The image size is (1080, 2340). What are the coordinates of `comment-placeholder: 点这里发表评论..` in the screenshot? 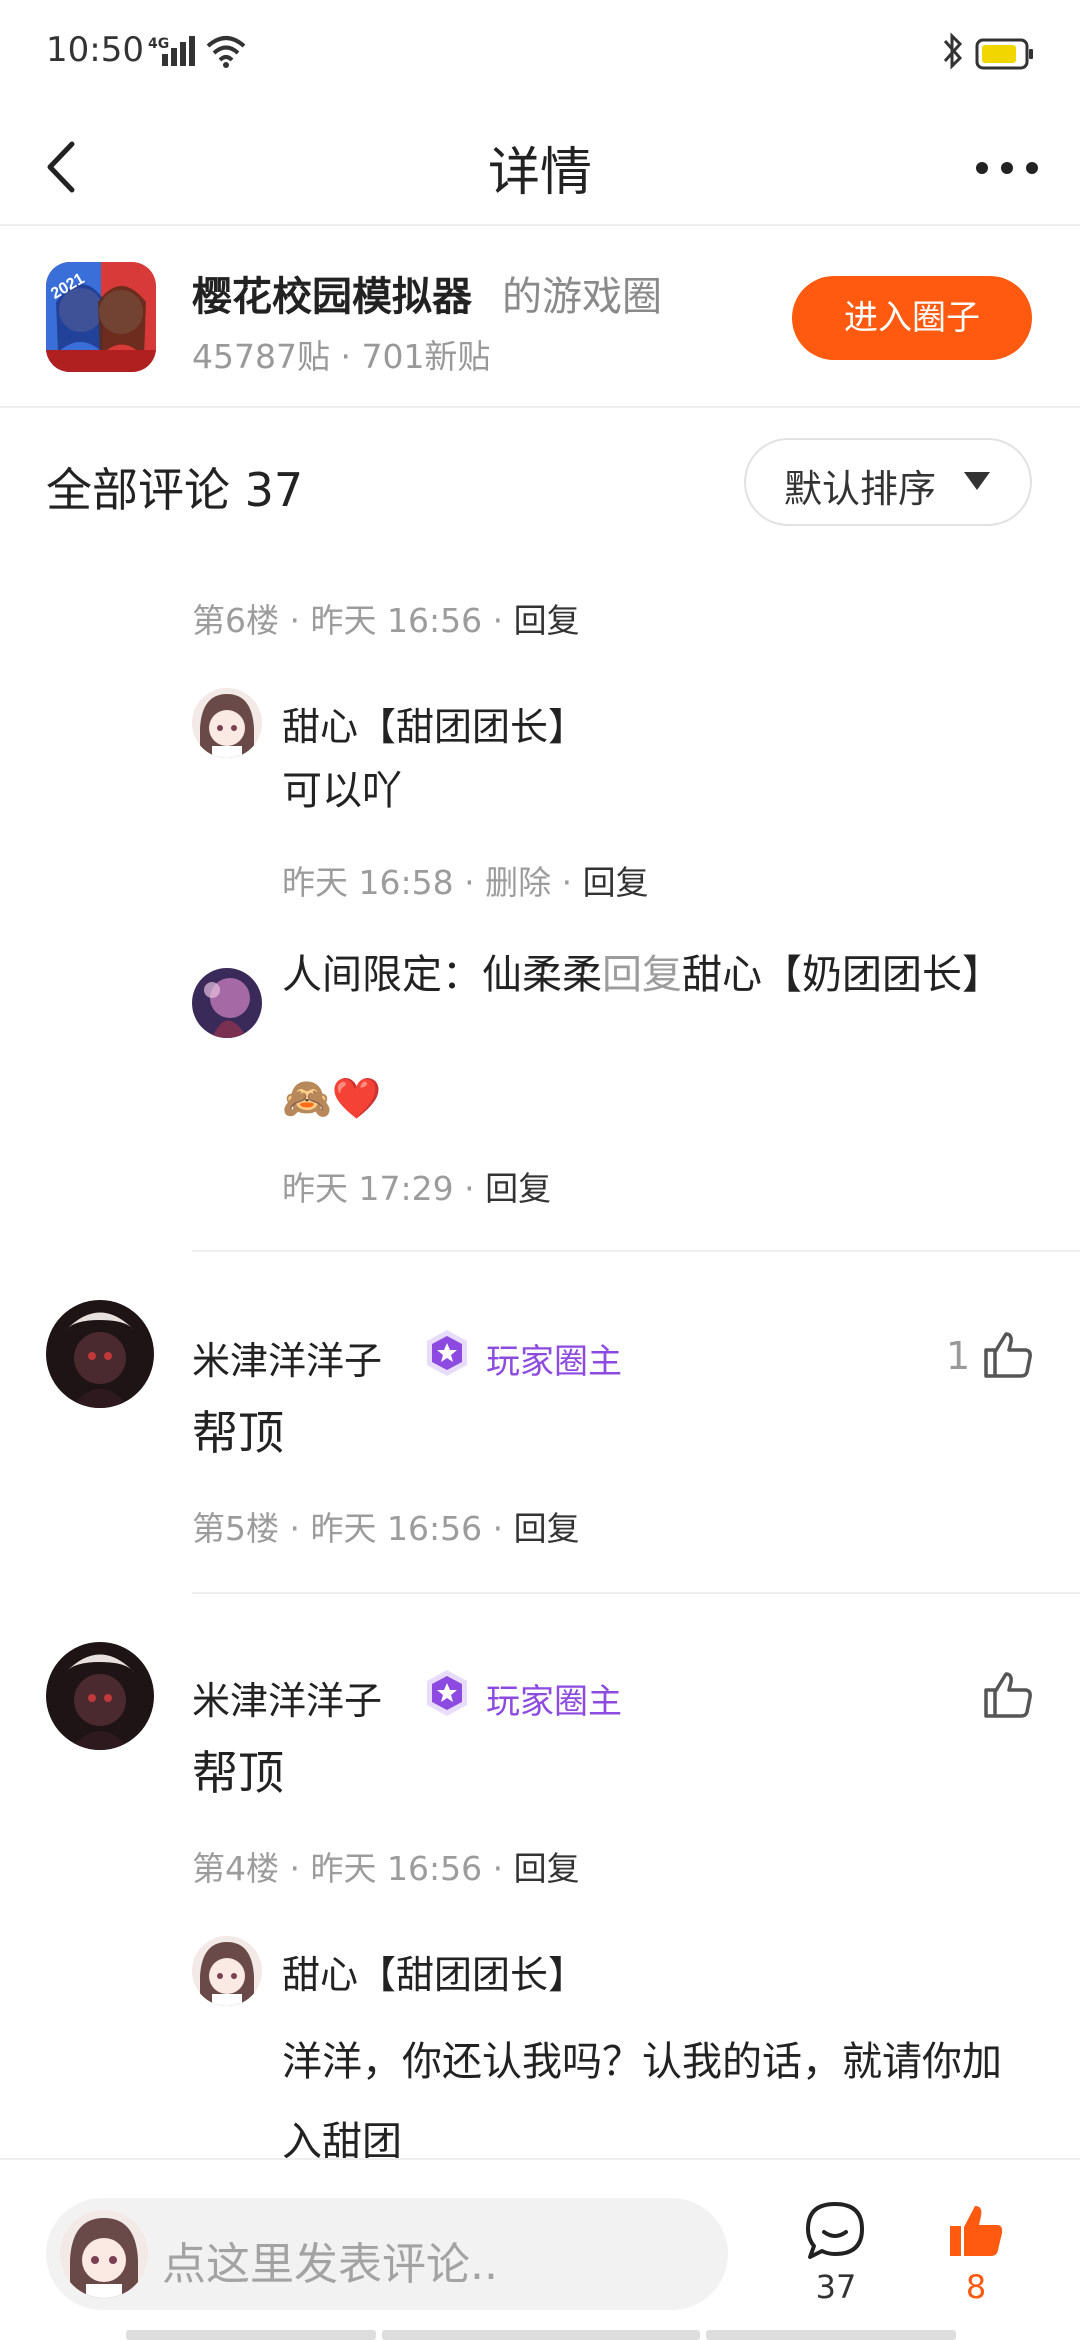 It's located at (330, 2264).